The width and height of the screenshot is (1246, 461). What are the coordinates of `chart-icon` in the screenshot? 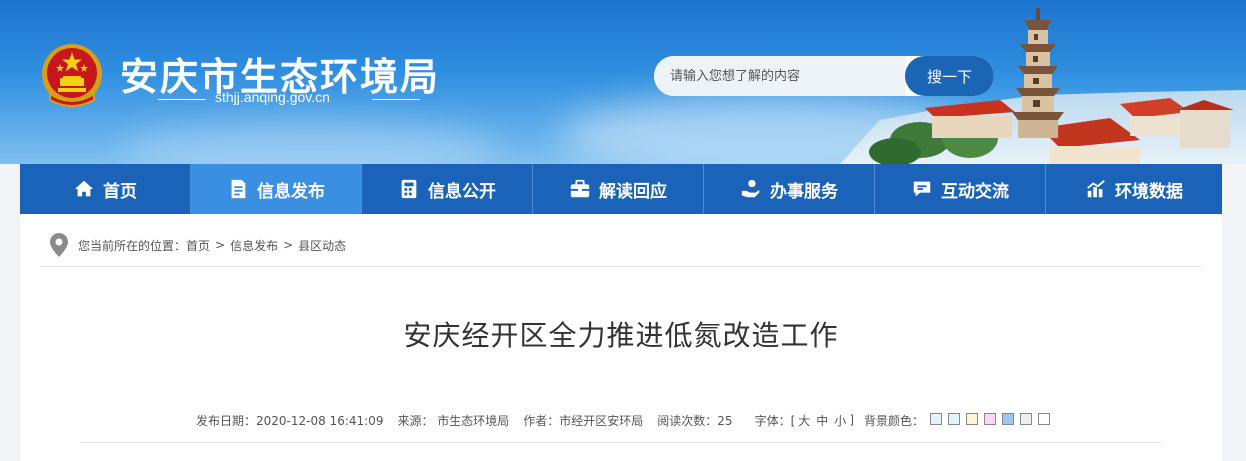 It's located at (1096, 189).